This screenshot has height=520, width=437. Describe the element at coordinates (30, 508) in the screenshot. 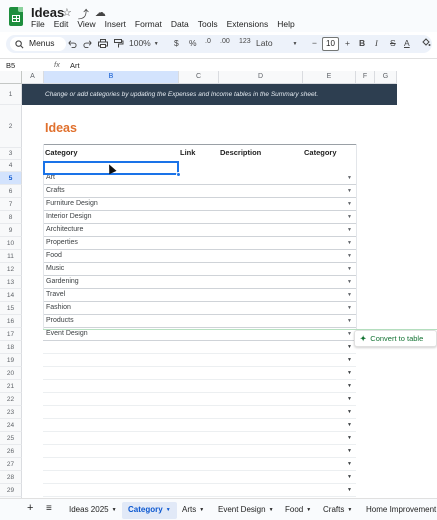

I see `add-sheet-button: +` at that location.